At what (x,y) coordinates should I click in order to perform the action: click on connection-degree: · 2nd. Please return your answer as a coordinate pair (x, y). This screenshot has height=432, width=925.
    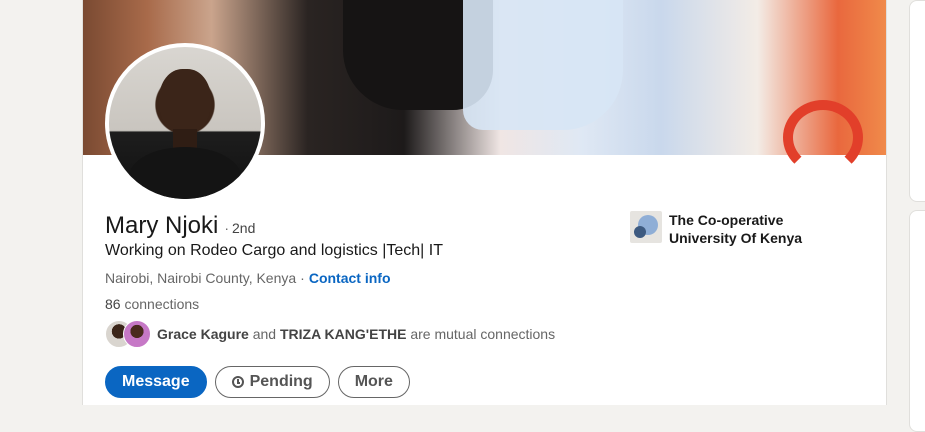
    Looking at the image, I should click on (239, 228).